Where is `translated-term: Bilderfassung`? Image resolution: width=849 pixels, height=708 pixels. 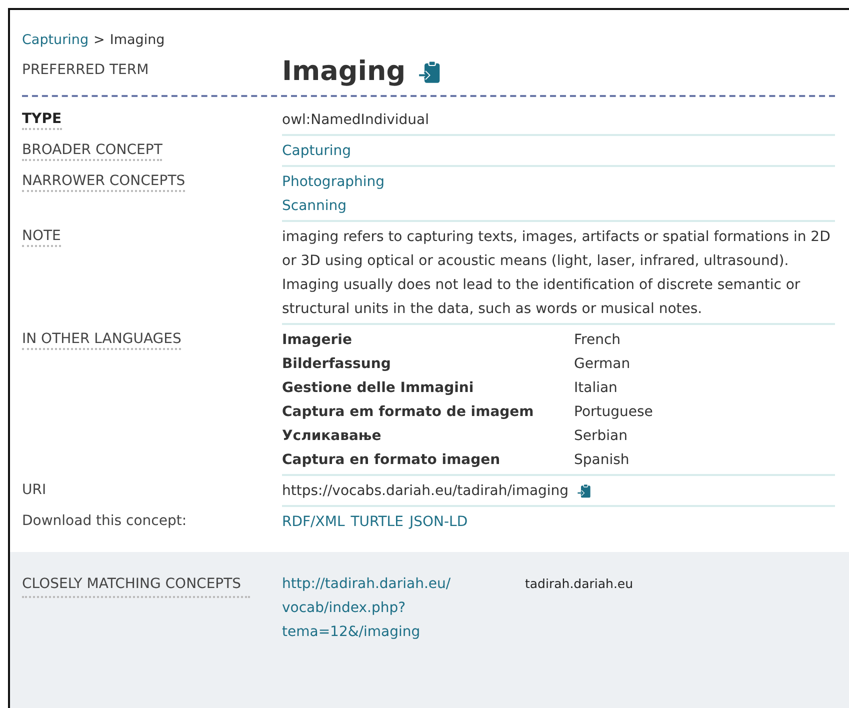
translated-term: Bilderfassung is located at coordinates (337, 364).